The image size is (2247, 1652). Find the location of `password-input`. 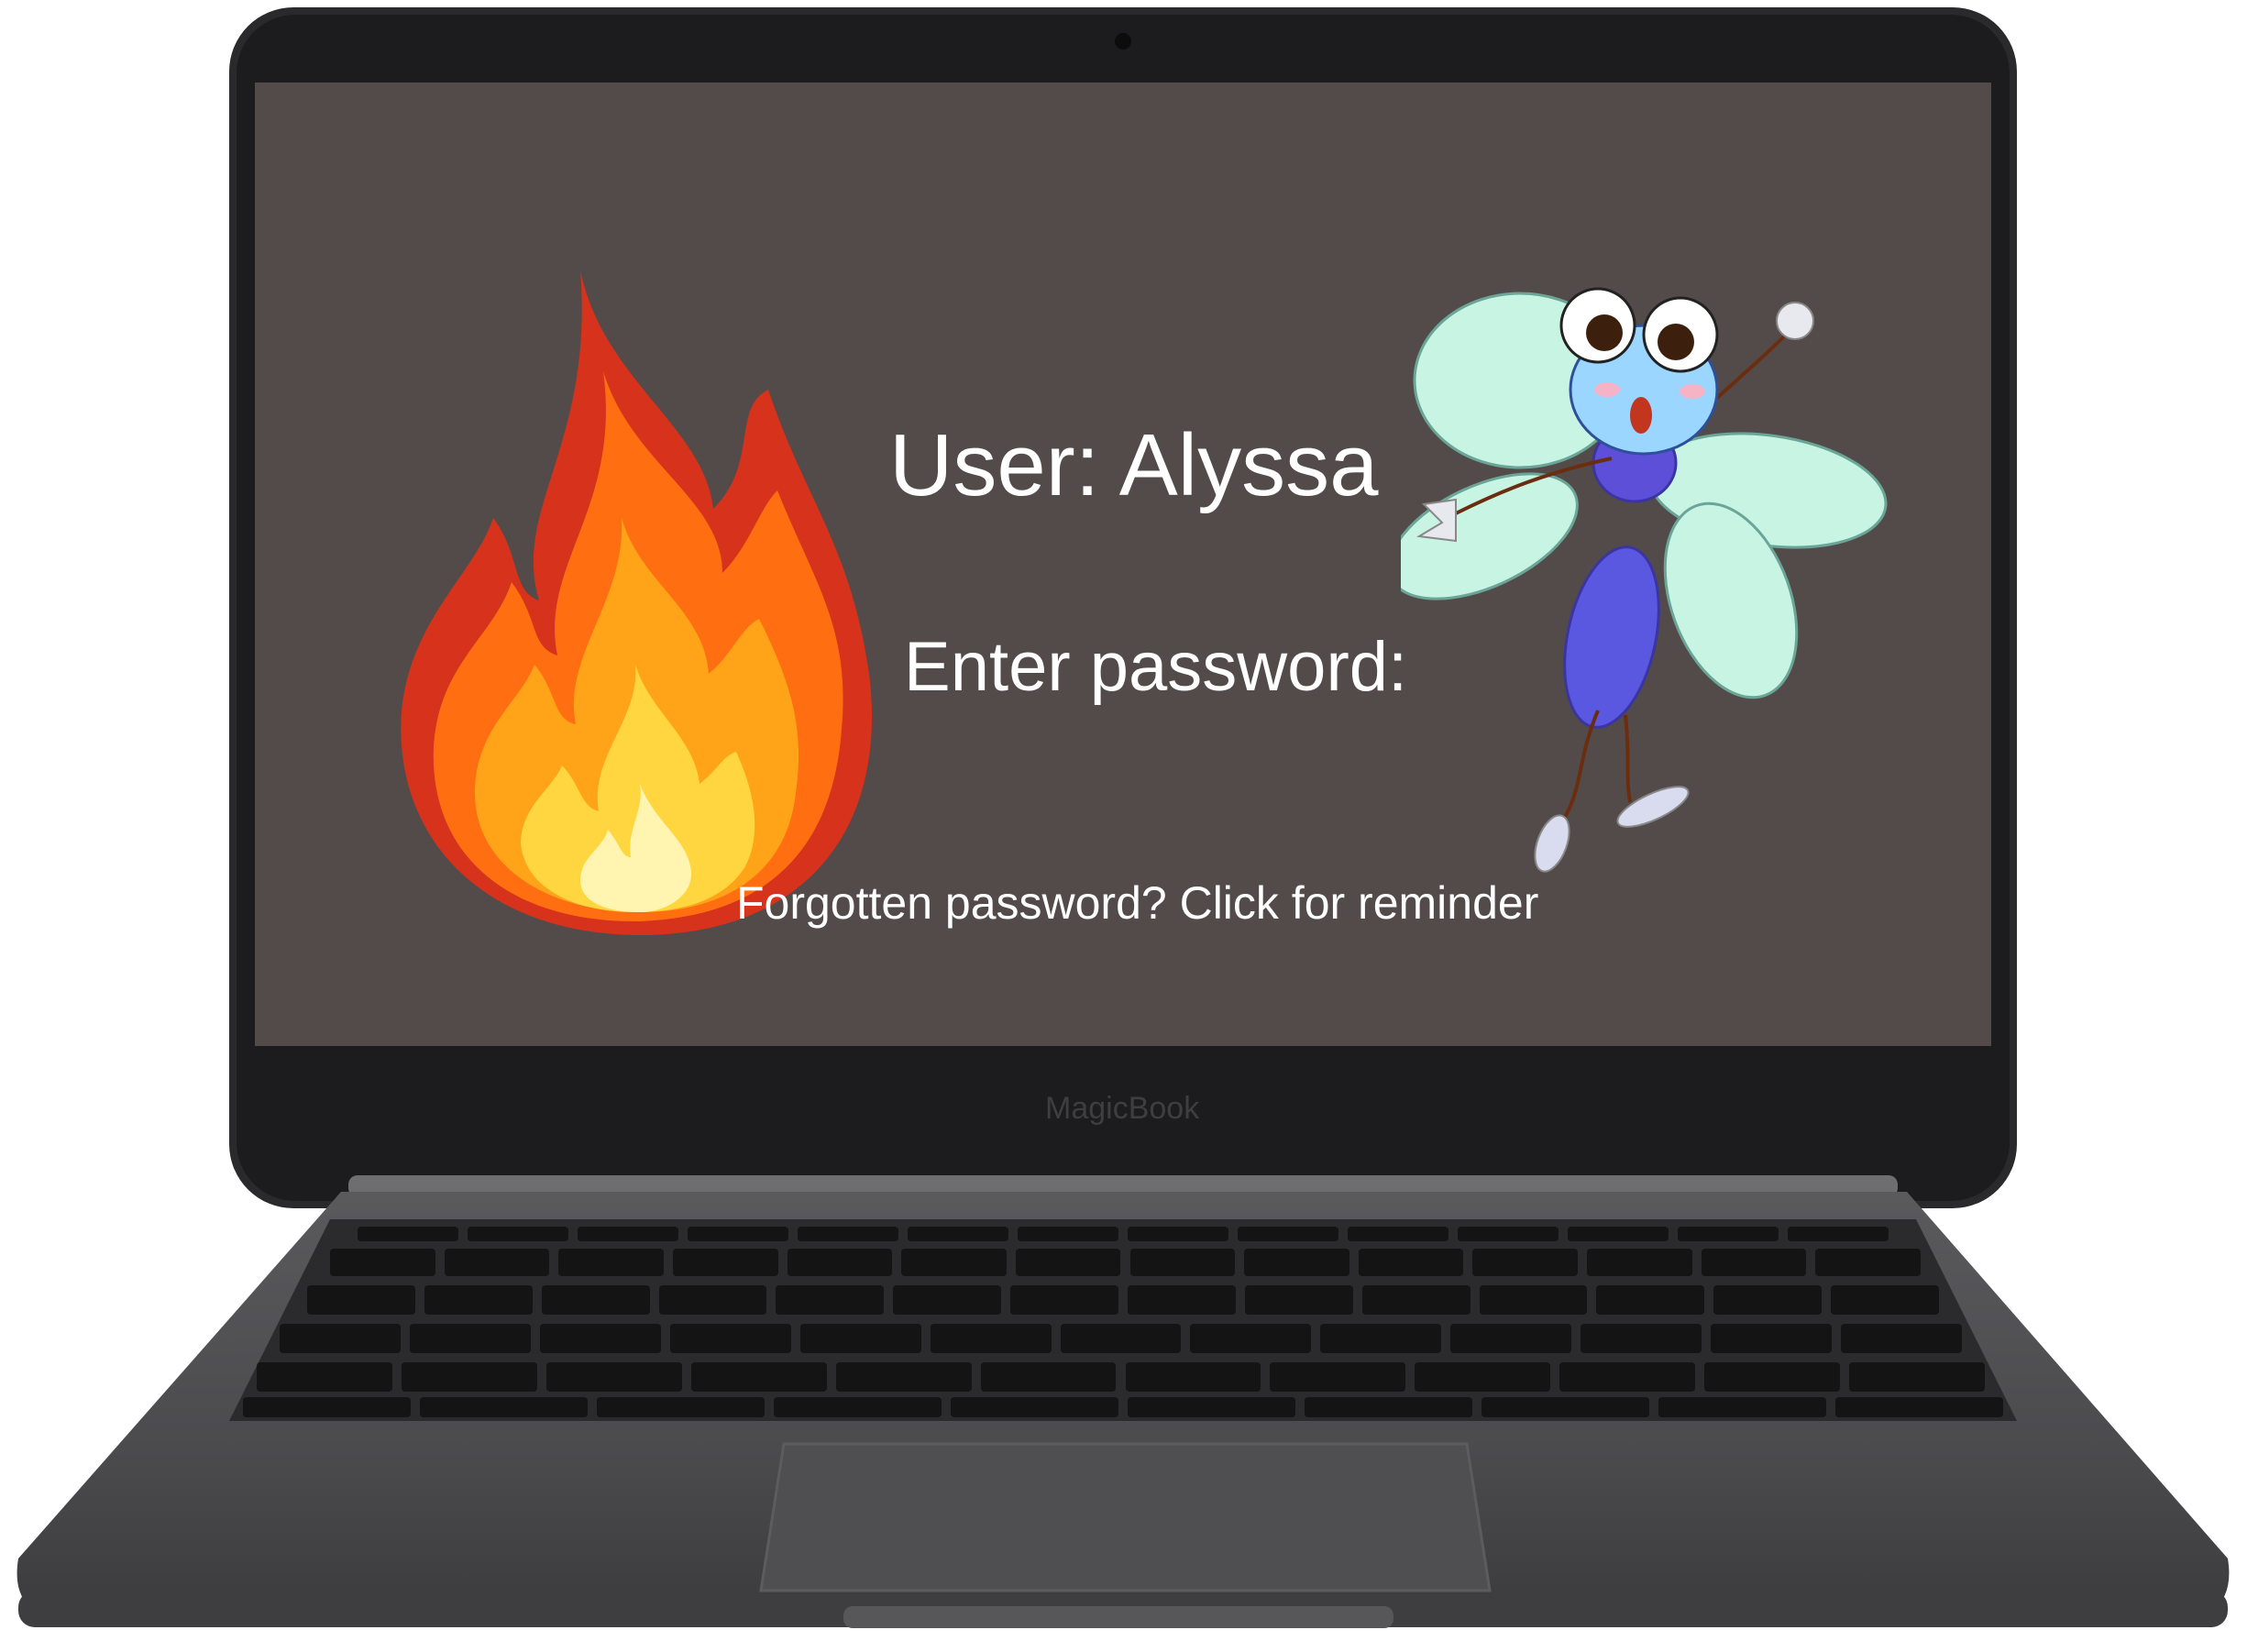

password-input is located at coordinates (1281, 776).